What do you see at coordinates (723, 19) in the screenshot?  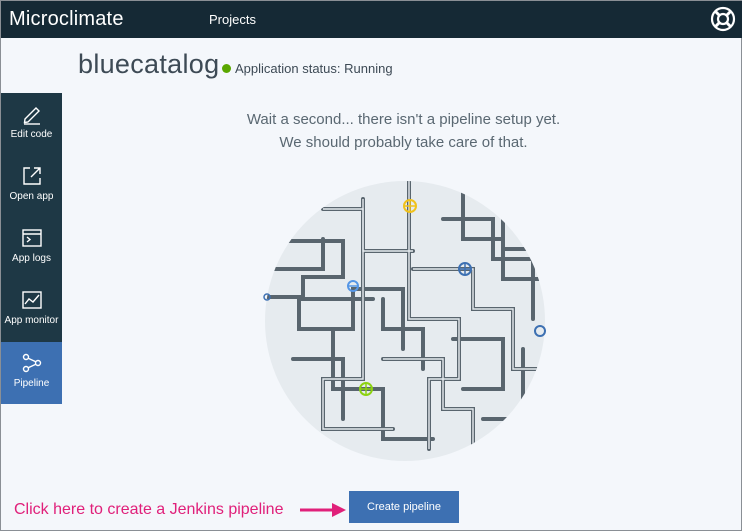 I see `lifebuoy-icon` at bounding box center [723, 19].